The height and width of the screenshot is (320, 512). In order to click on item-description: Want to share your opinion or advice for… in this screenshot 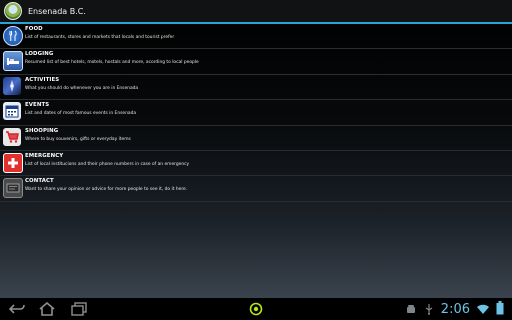, I will do `click(106, 190)`.